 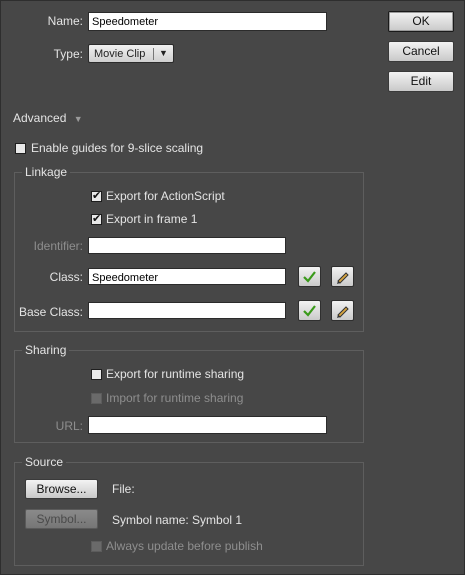 I want to click on export-frame1-checkbox: ✔, so click(x=96, y=219).